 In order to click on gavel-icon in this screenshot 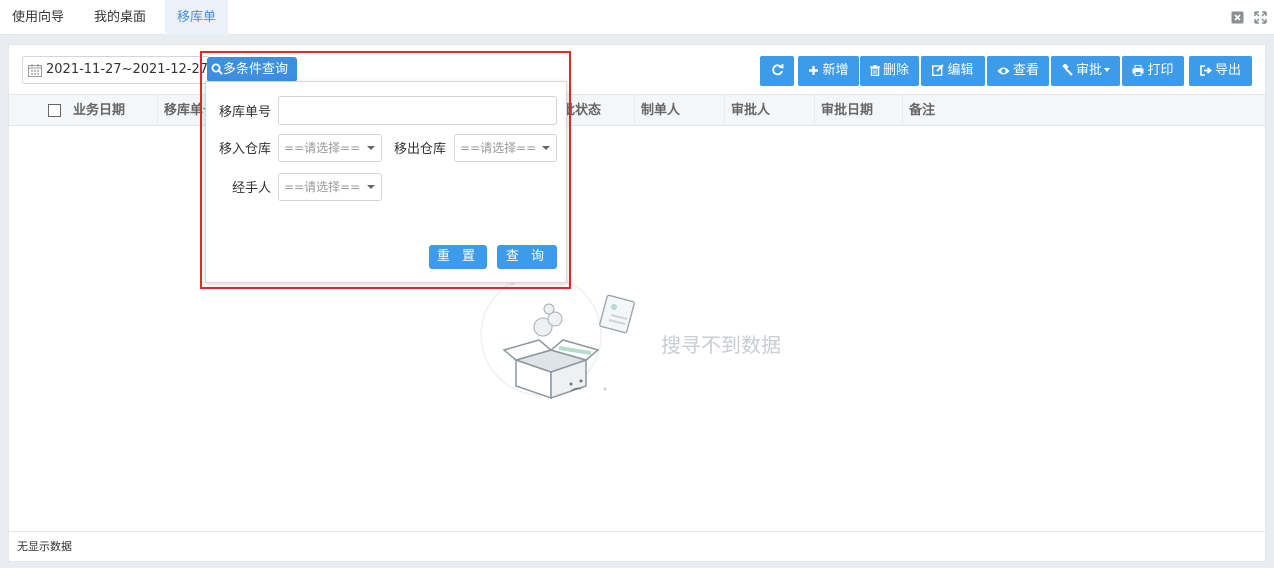, I will do `click(1067, 69)`.